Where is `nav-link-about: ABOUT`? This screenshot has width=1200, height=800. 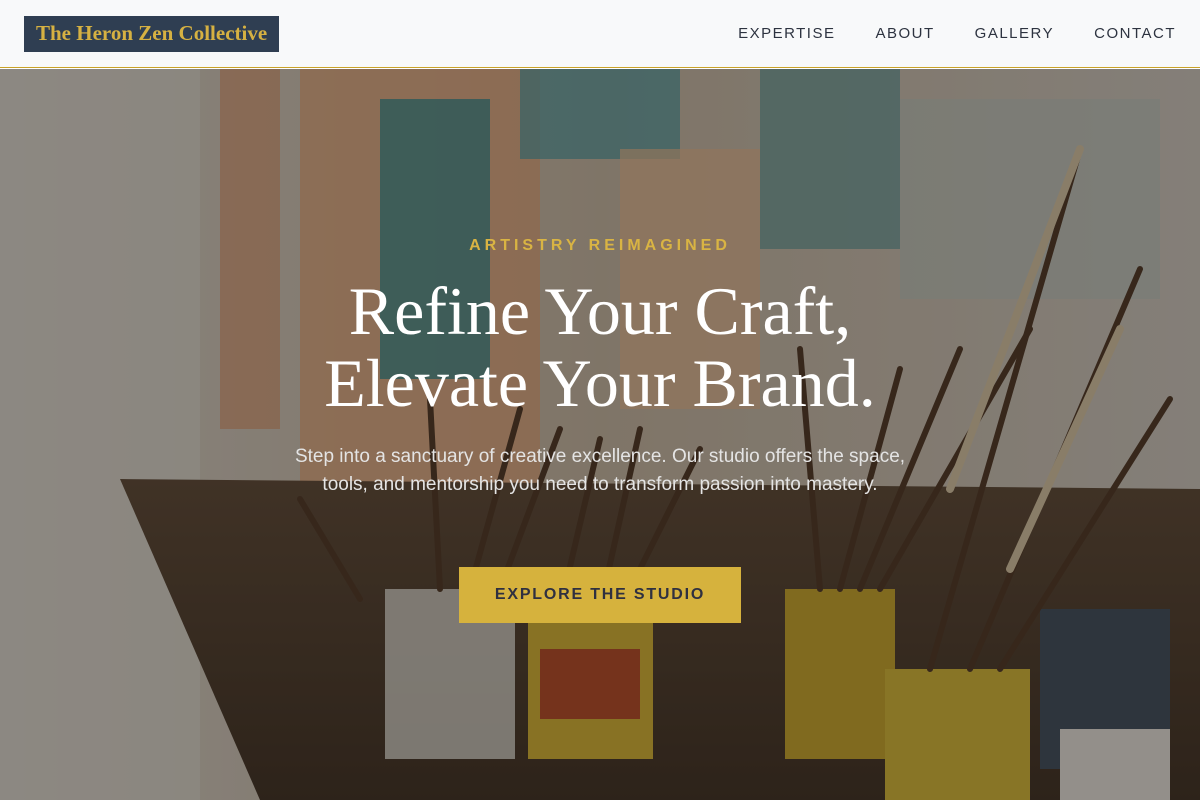
nav-link-about: ABOUT is located at coordinates (904, 33).